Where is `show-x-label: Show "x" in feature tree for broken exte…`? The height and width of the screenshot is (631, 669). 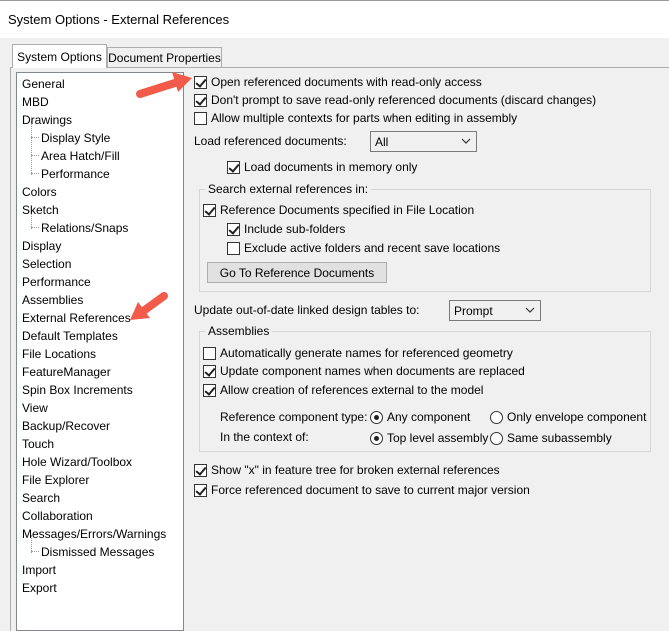 show-x-label: Show "x" in feature tree for broken exte… is located at coordinates (355, 470).